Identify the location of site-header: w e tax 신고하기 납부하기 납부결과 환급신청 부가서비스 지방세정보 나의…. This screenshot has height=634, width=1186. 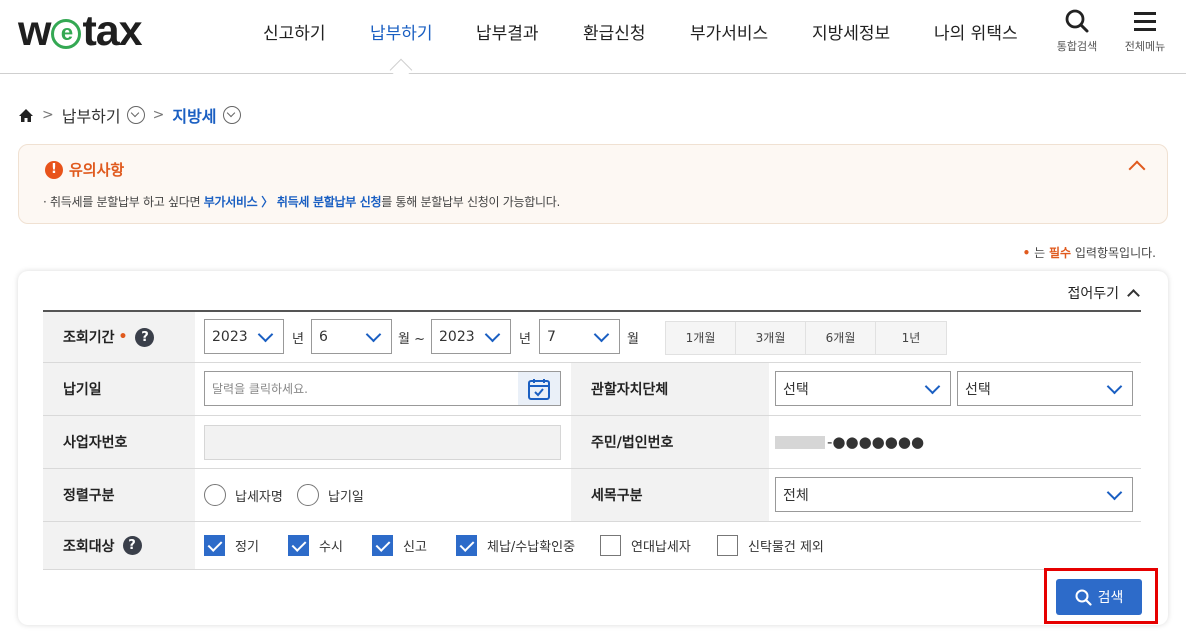
(593, 37).